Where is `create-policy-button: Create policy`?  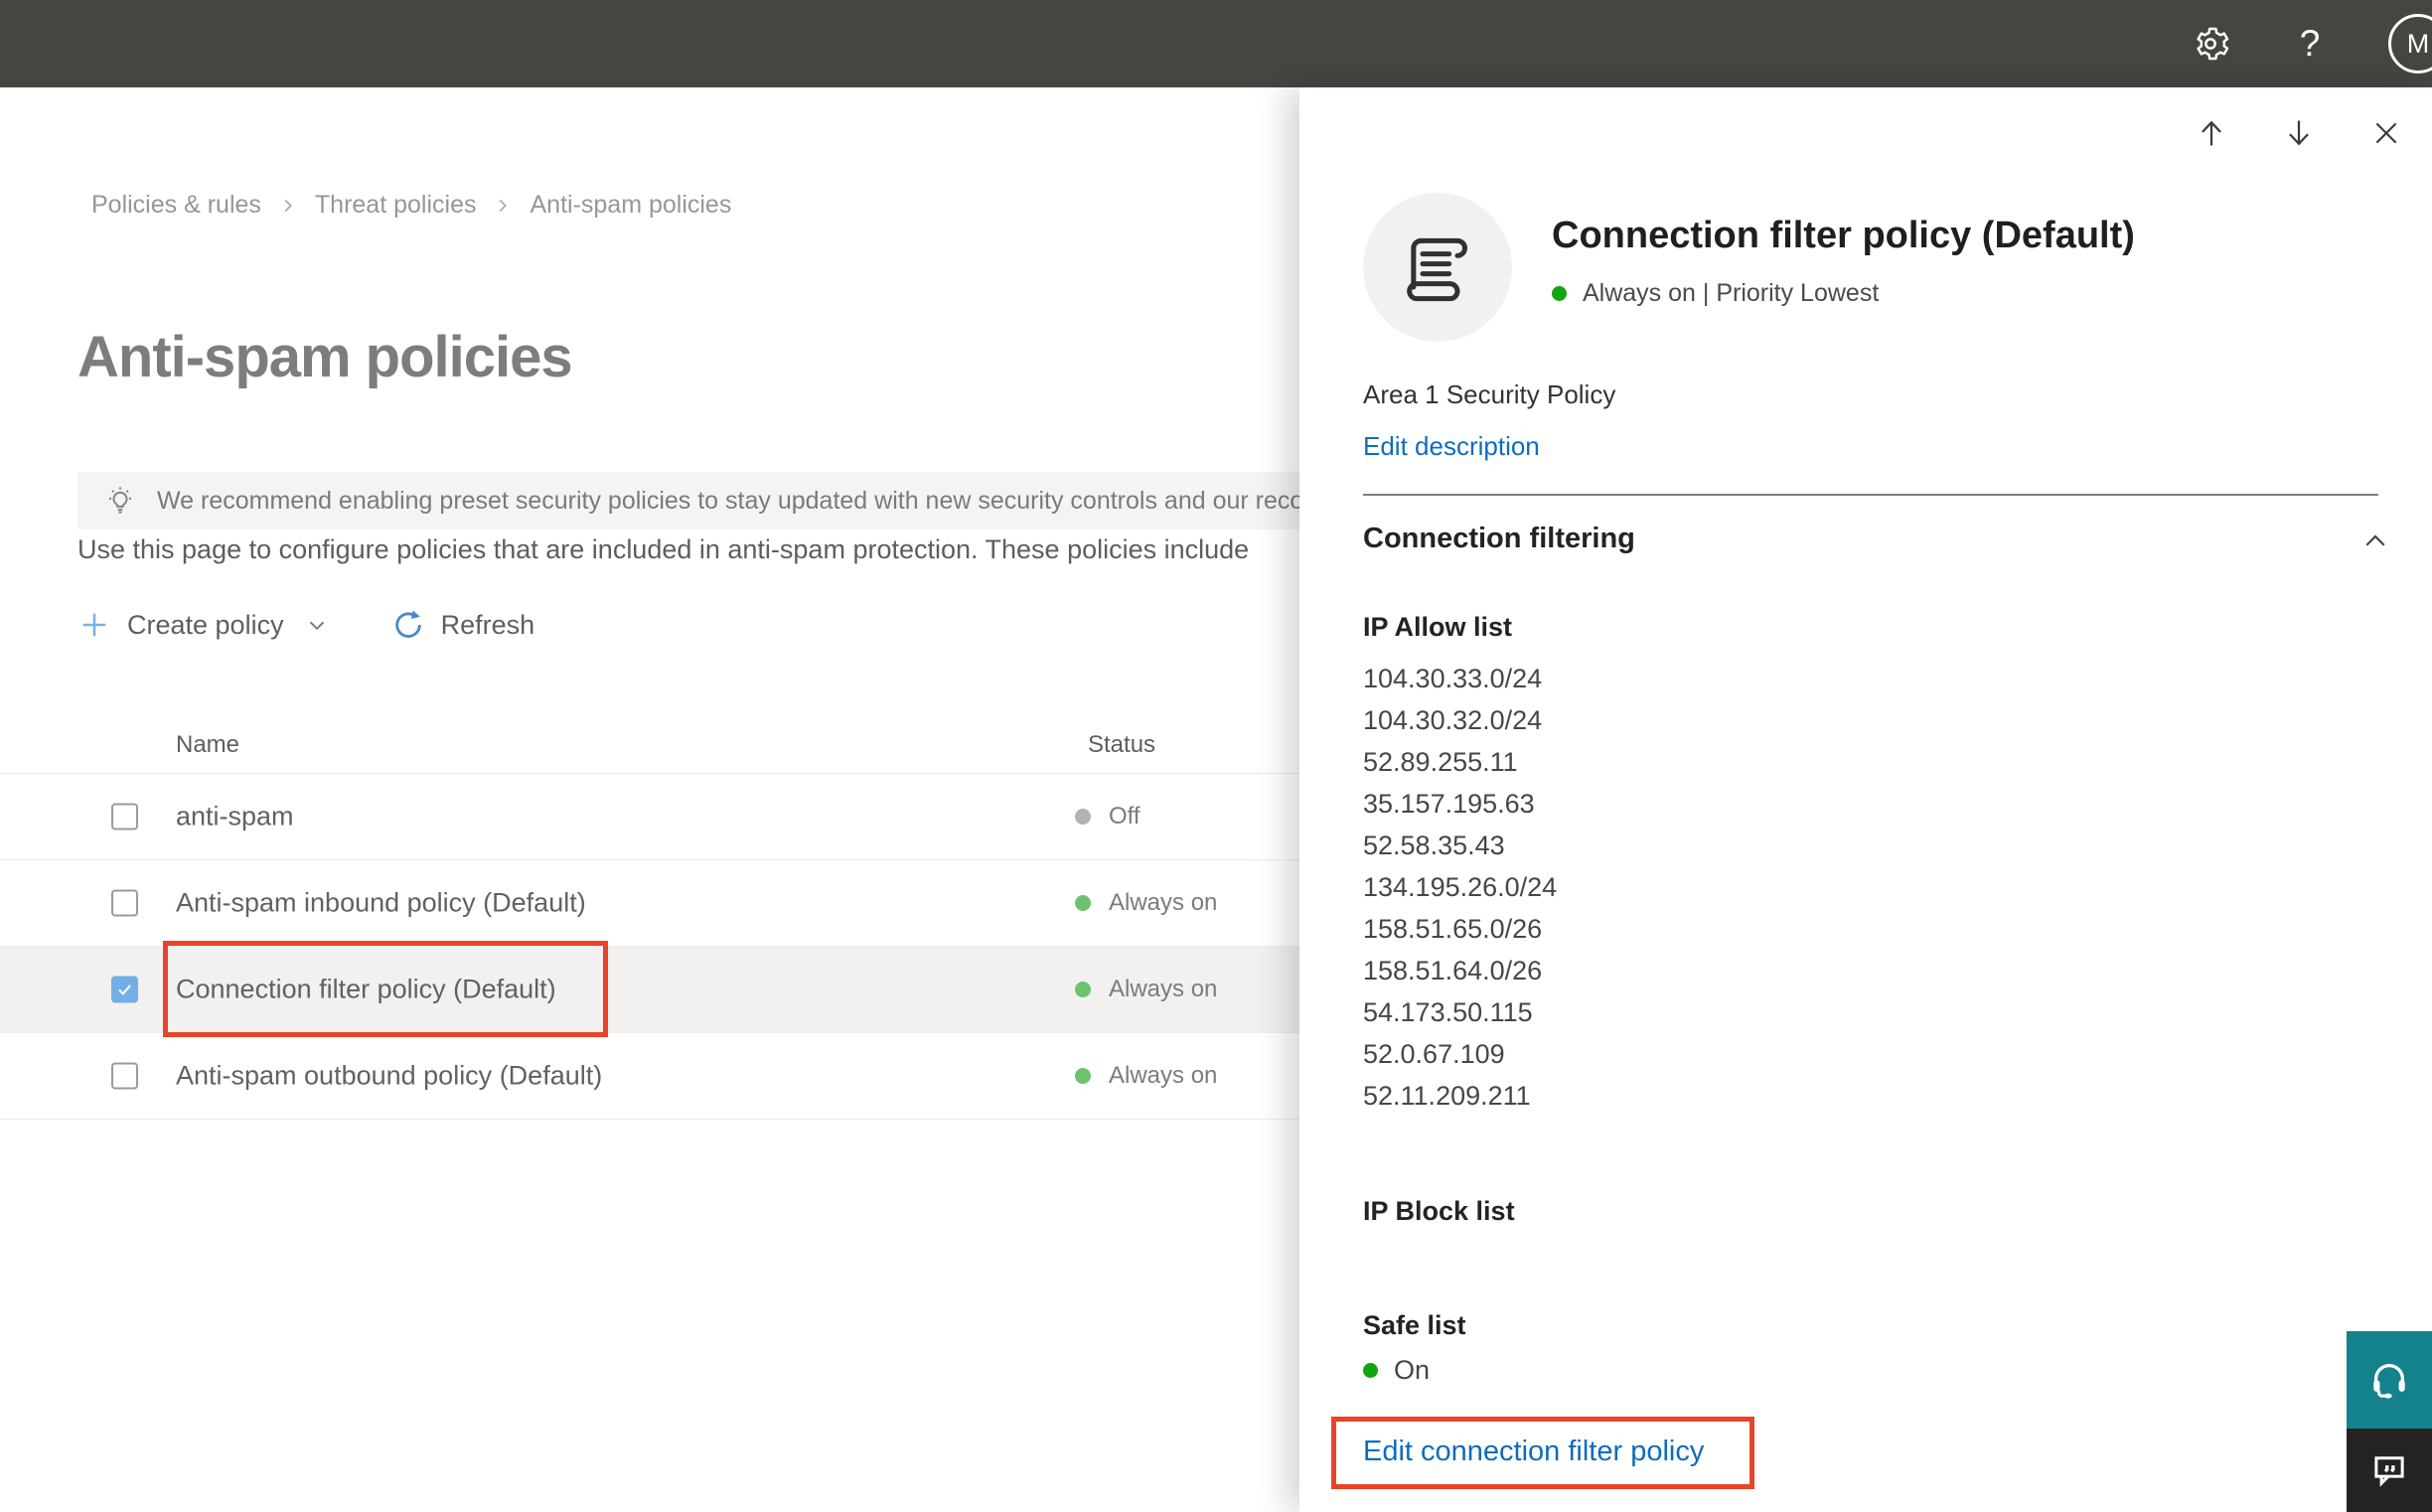
create-policy-button: Create policy is located at coordinates (203, 625).